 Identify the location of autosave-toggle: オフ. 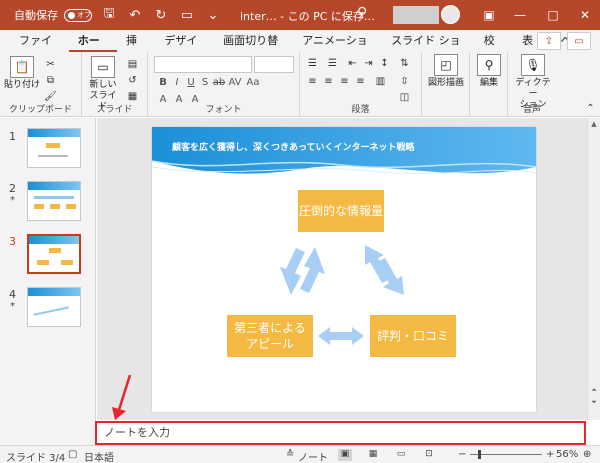
(78, 15).